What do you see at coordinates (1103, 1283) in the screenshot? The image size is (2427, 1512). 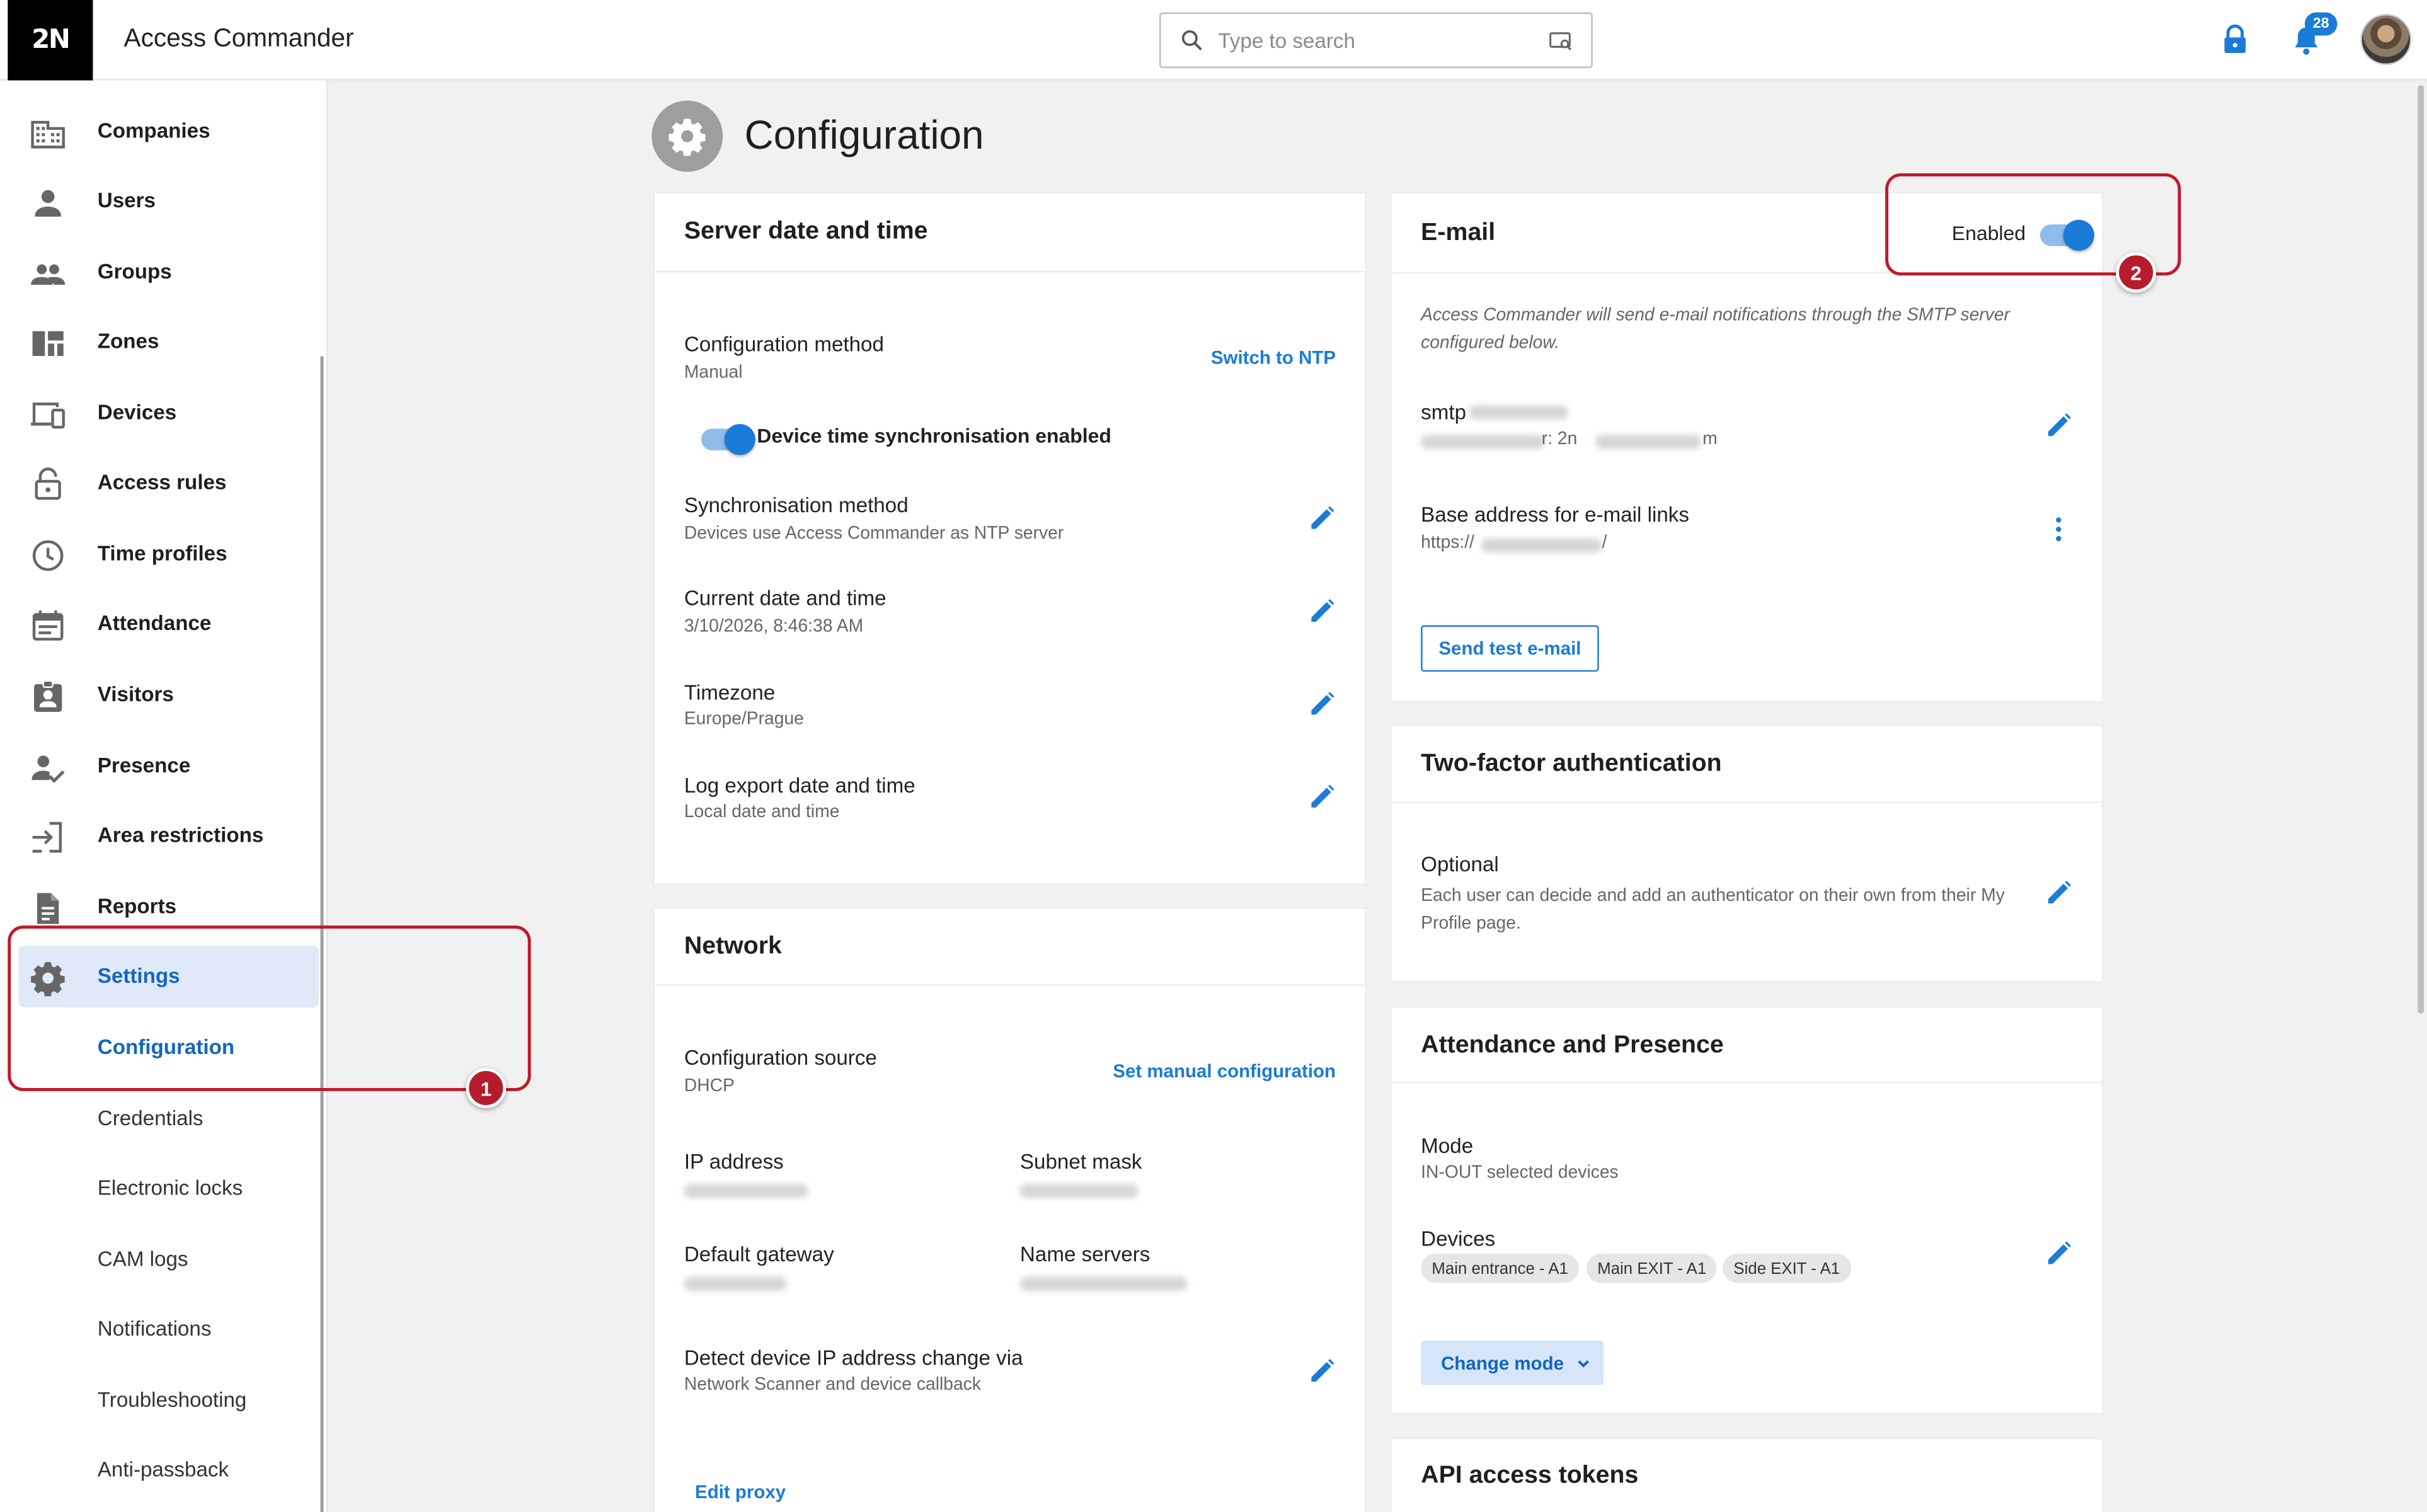 I see `name-servers-value-redacted` at bounding box center [1103, 1283].